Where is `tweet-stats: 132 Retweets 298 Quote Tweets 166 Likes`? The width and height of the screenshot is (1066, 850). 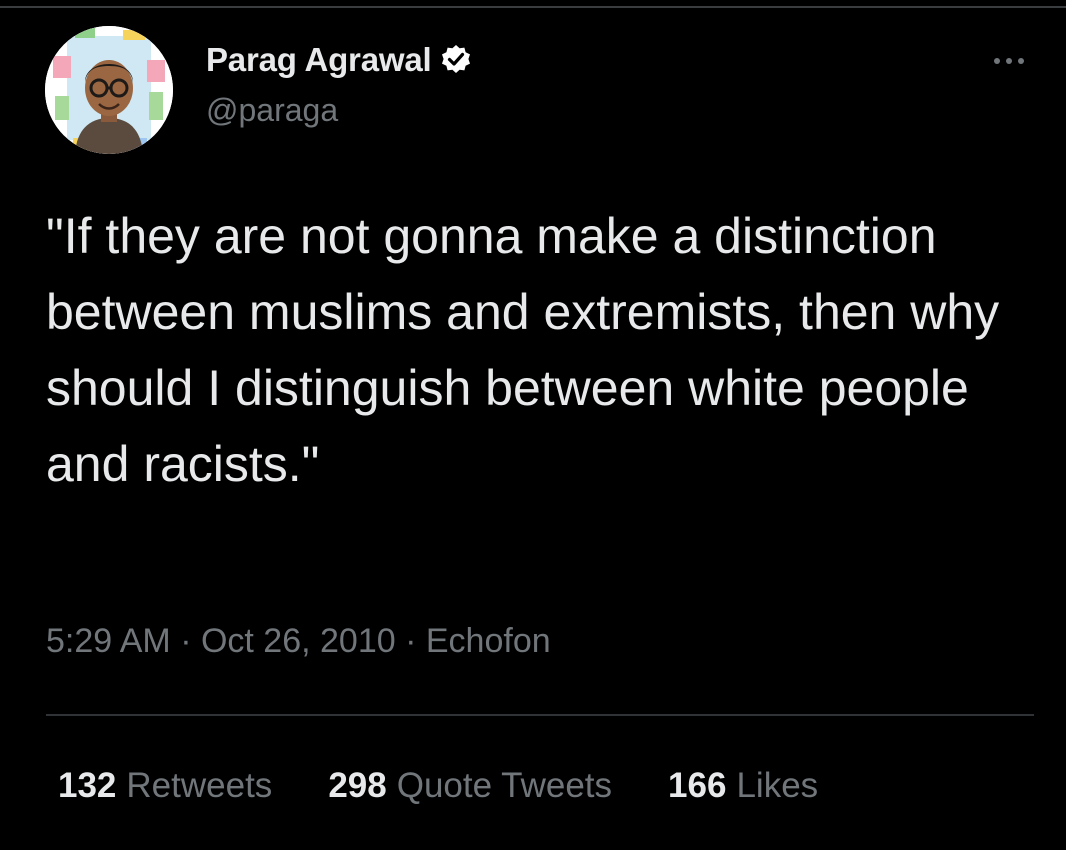 tweet-stats: 132 Retweets 298 Quote Tweets 166 Likes is located at coordinates (438, 786).